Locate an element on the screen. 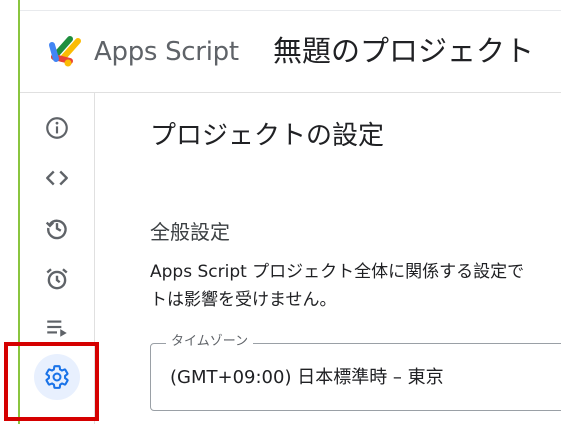 This screenshot has height=424, width=561. general-settings-description: Apps Script プロジェクト全体に関係する設定で トは影響を受けません。 is located at coordinates (355, 286).